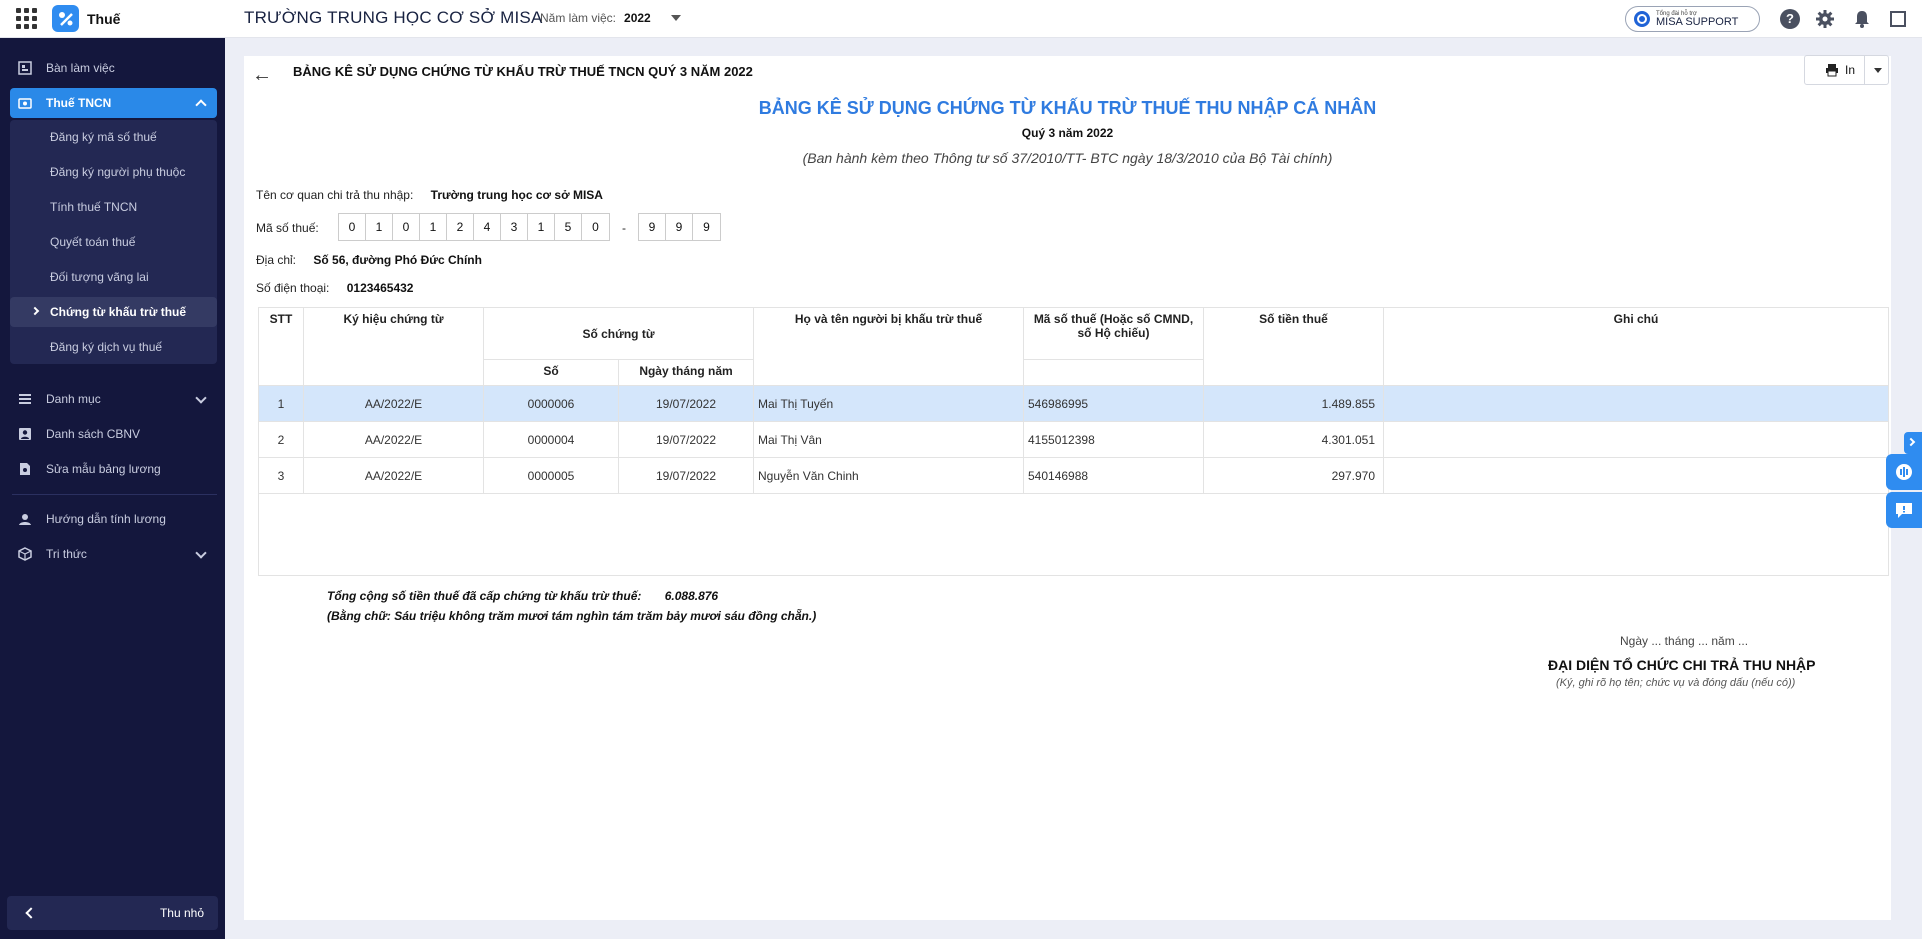  What do you see at coordinates (1113, 439) in the screenshot?
I see `cell-tax-code: 4155012398` at bounding box center [1113, 439].